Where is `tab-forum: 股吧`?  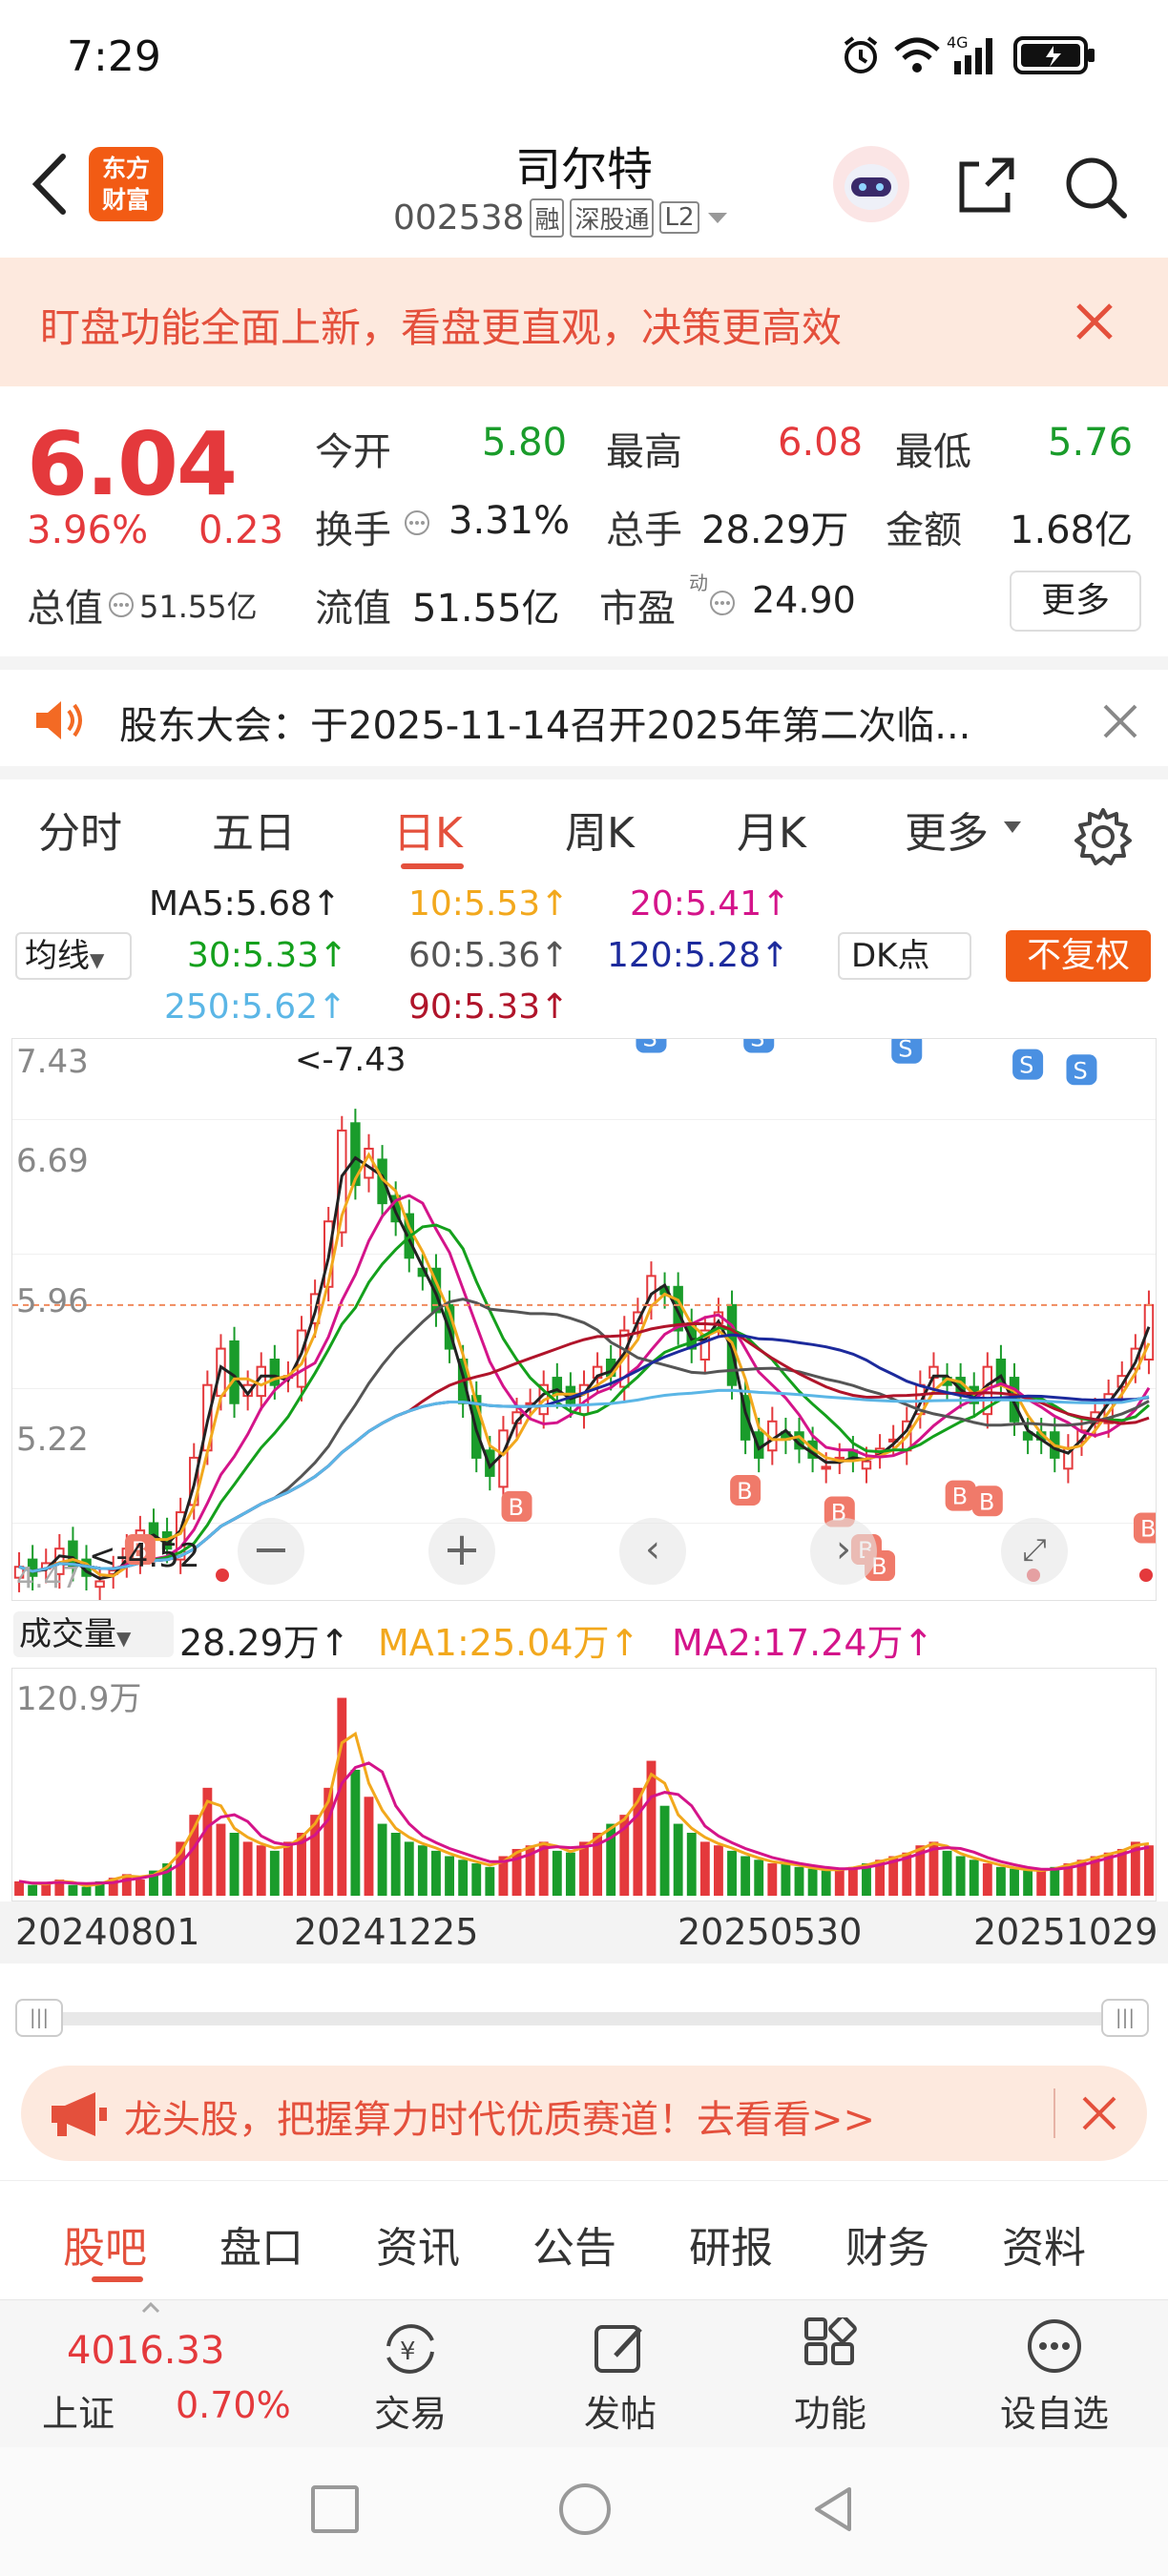
tab-forum: 股吧 is located at coordinates (105, 2244).